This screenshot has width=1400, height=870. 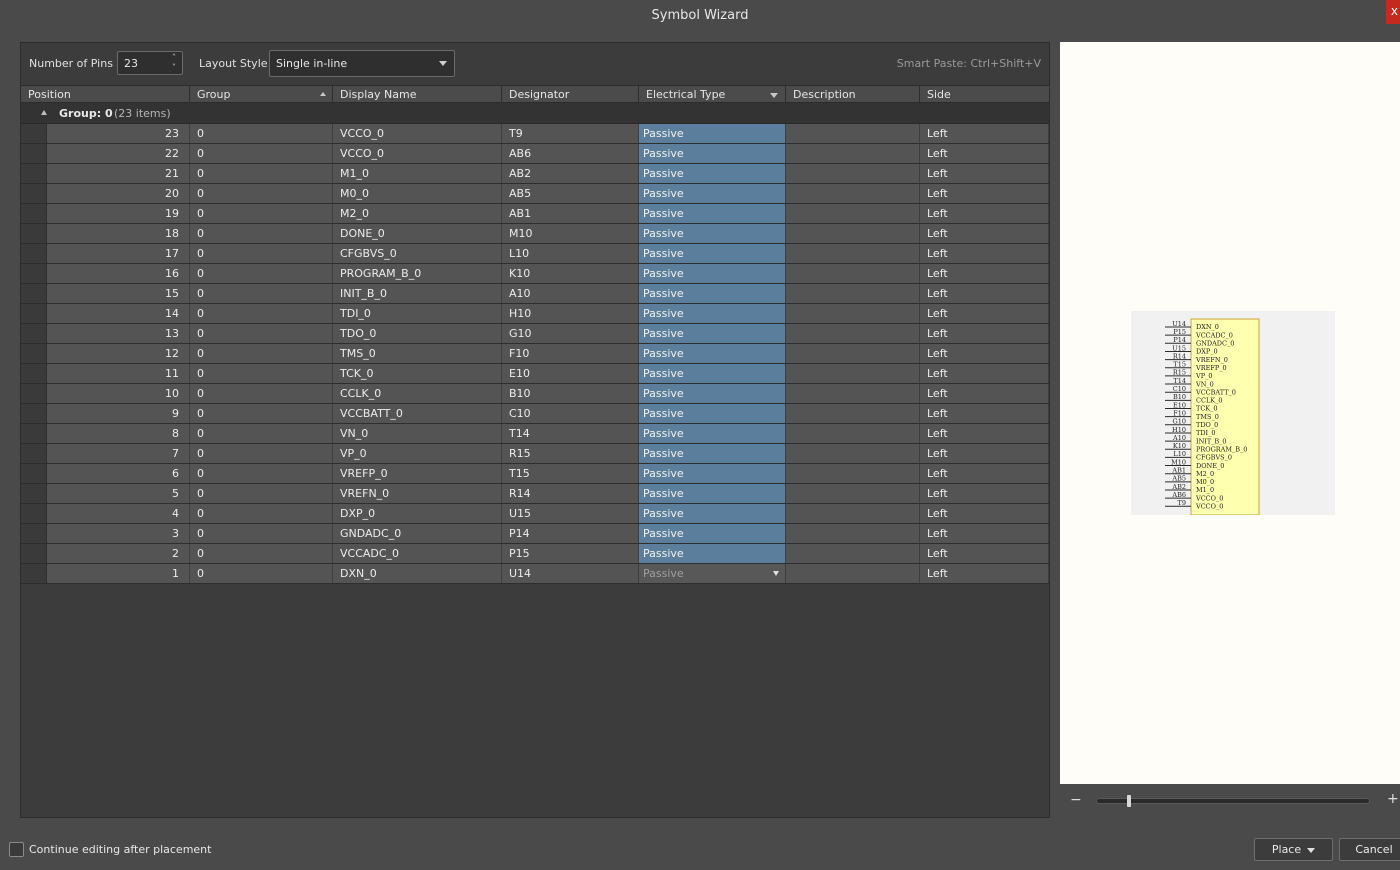 I want to click on cell-position: 18, so click(x=118, y=233).